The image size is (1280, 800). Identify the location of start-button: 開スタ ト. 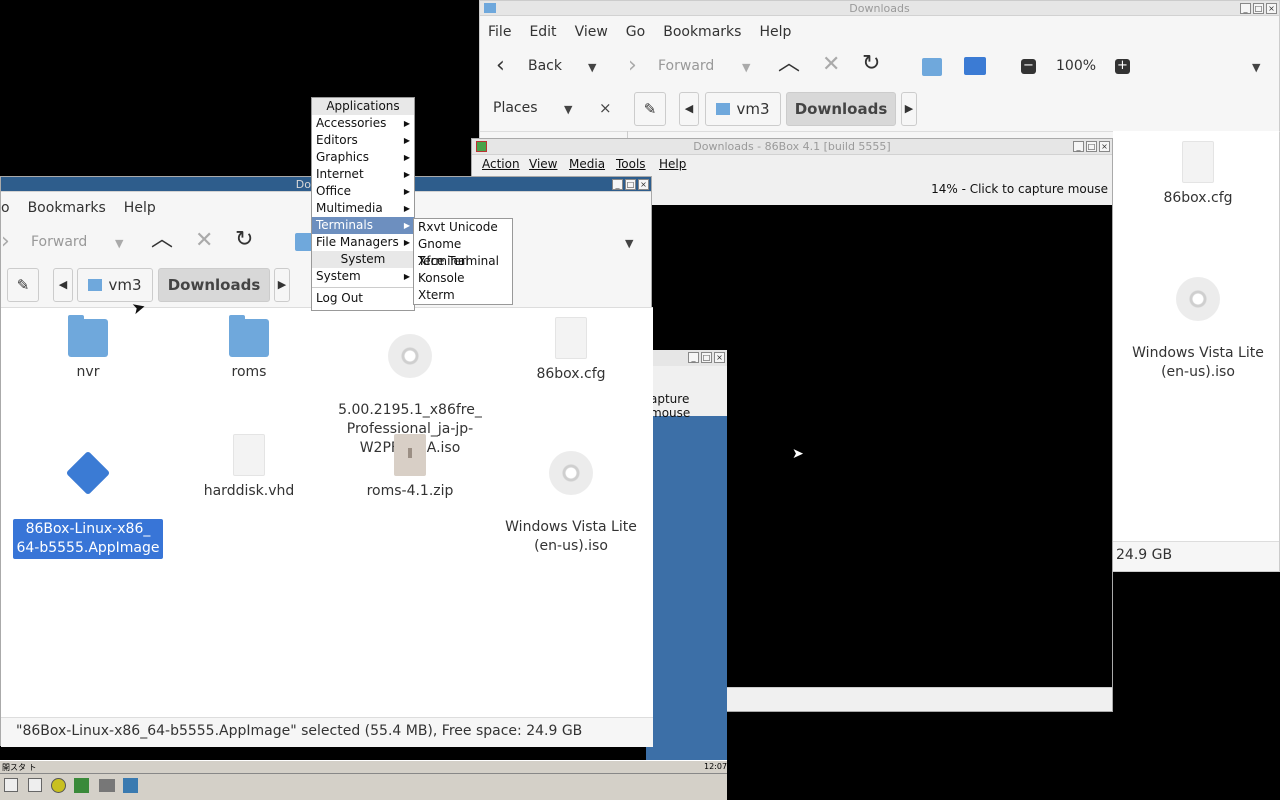
(19, 767).